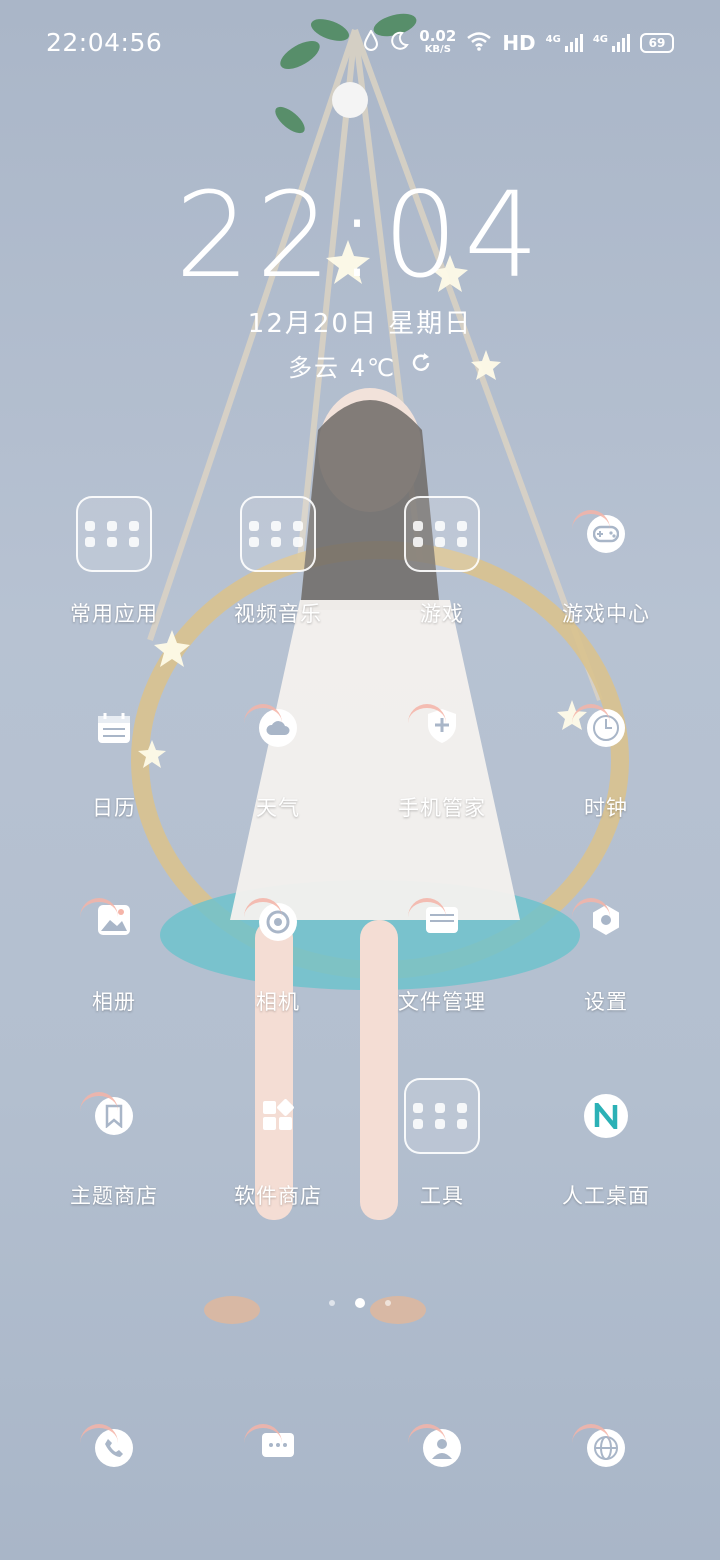 Image resolution: width=720 pixels, height=1560 pixels. I want to click on app-label: 人工桌面, so click(606, 1196).